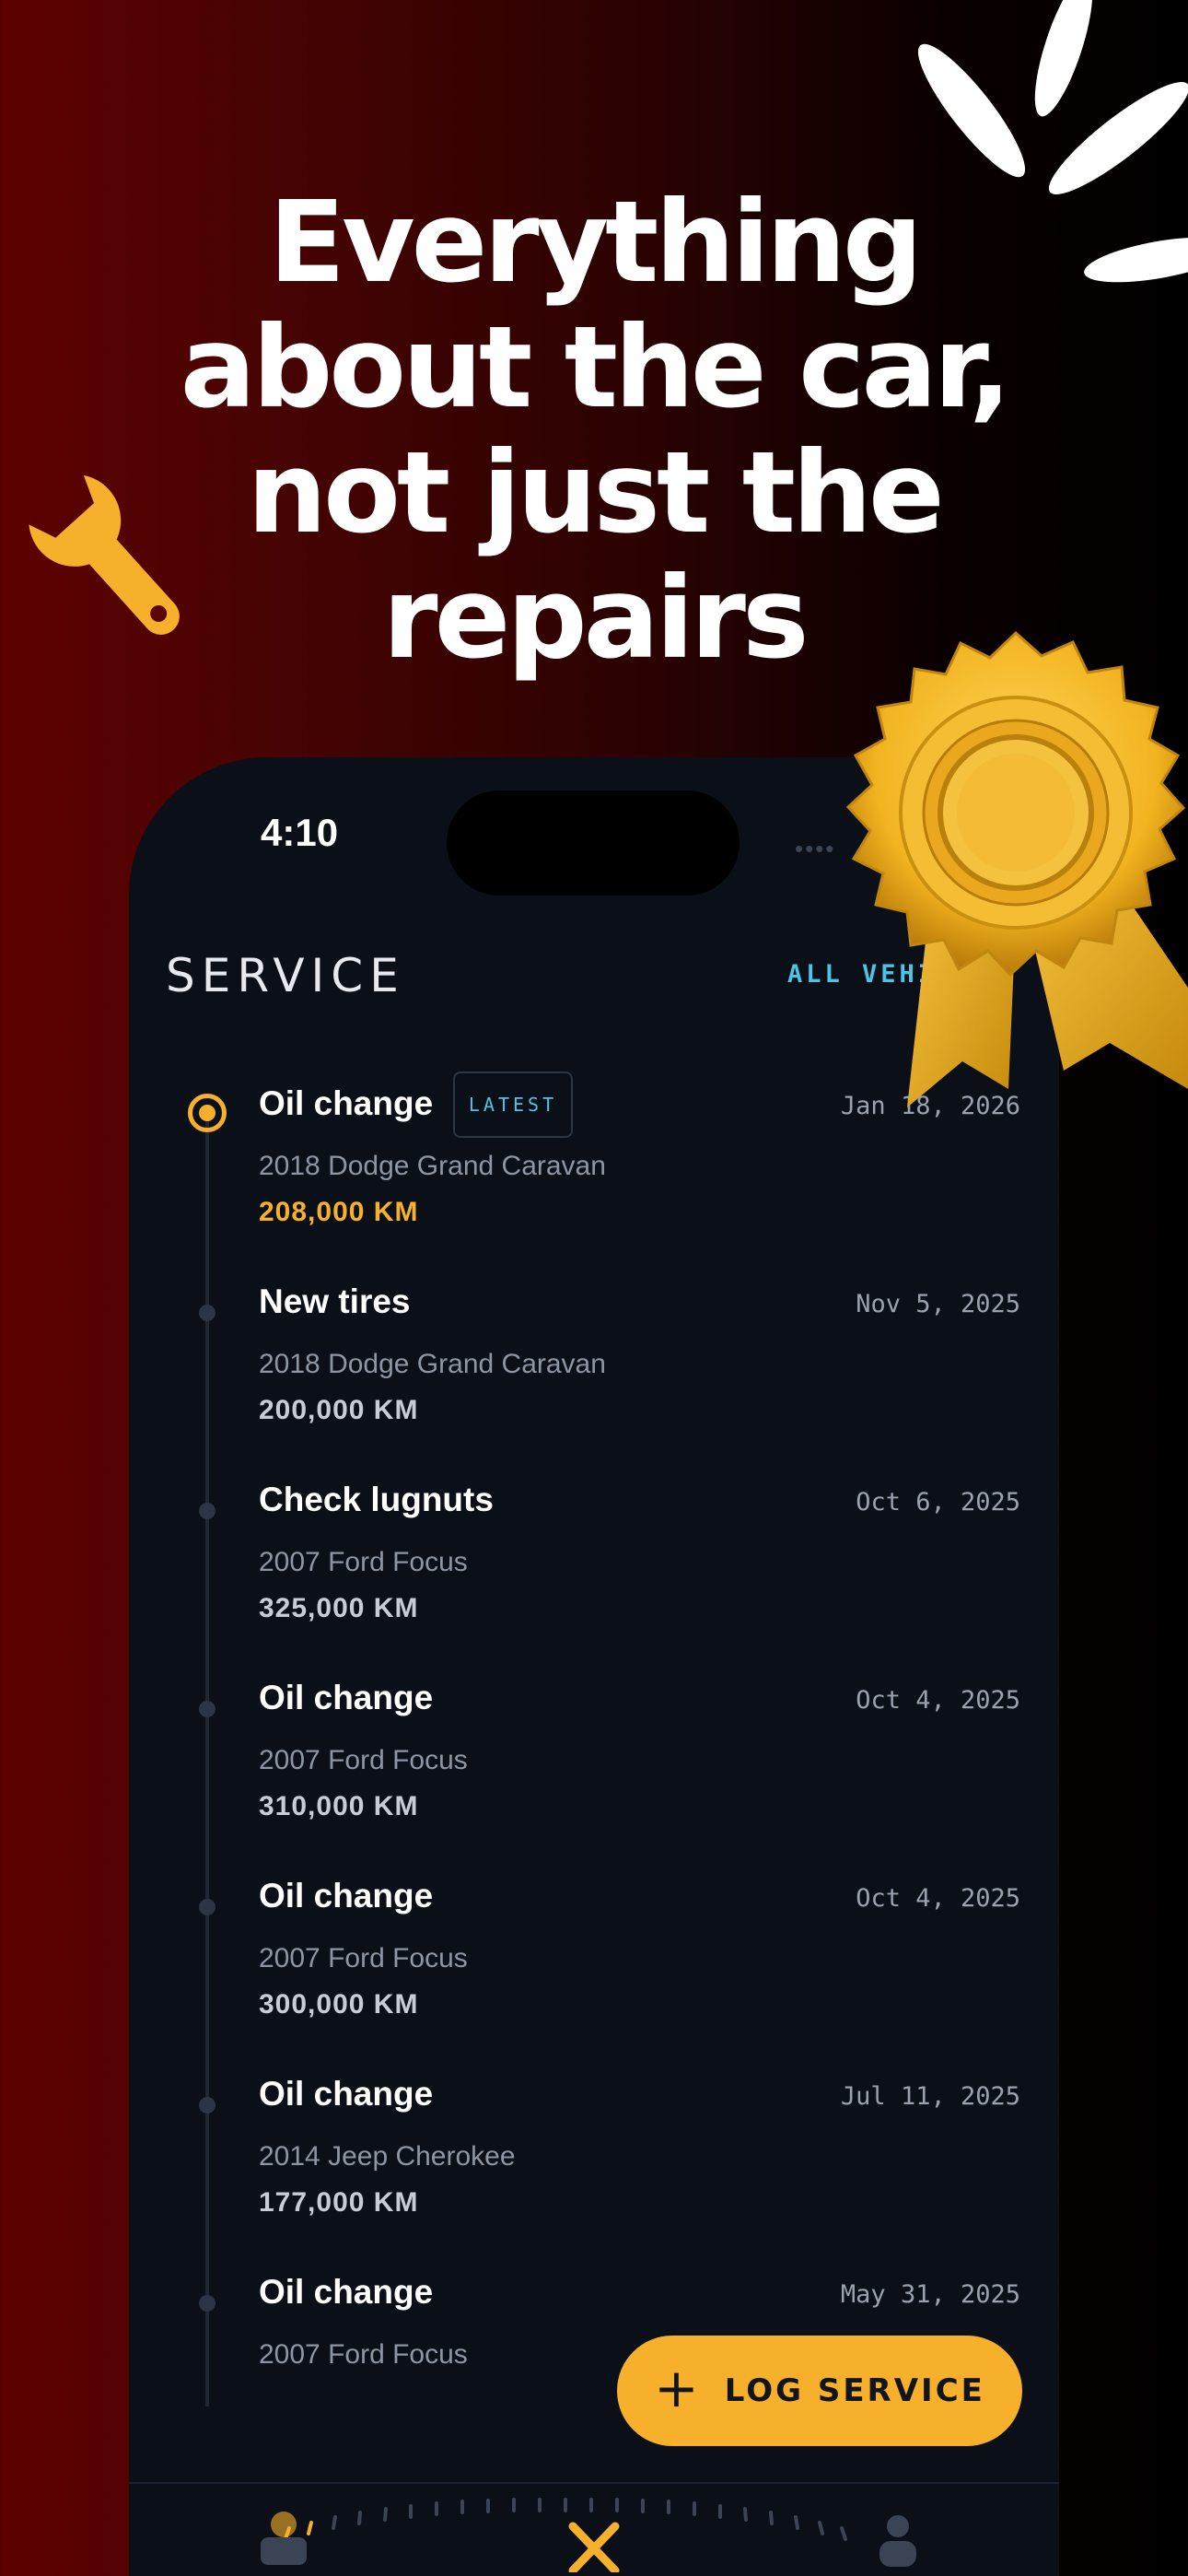 The width and height of the screenshot is (1188, 2576). I want to click on page-title: SERVICE, so click(285, 975).